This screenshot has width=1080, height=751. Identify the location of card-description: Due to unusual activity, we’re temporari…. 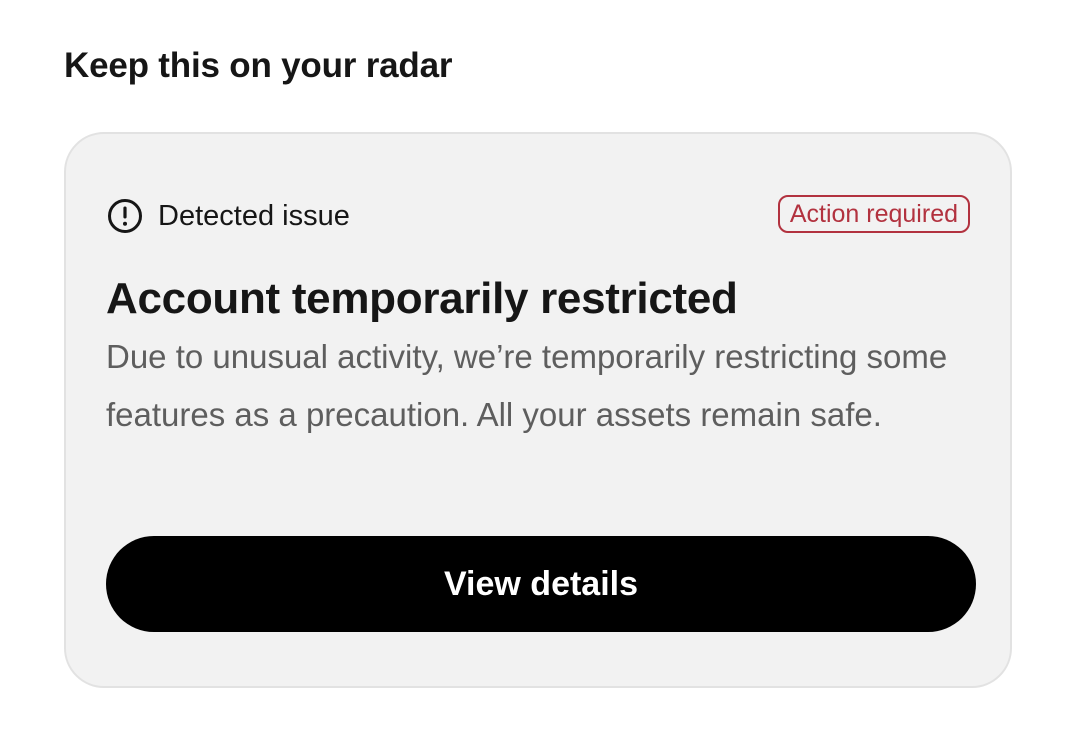
(527, 385).